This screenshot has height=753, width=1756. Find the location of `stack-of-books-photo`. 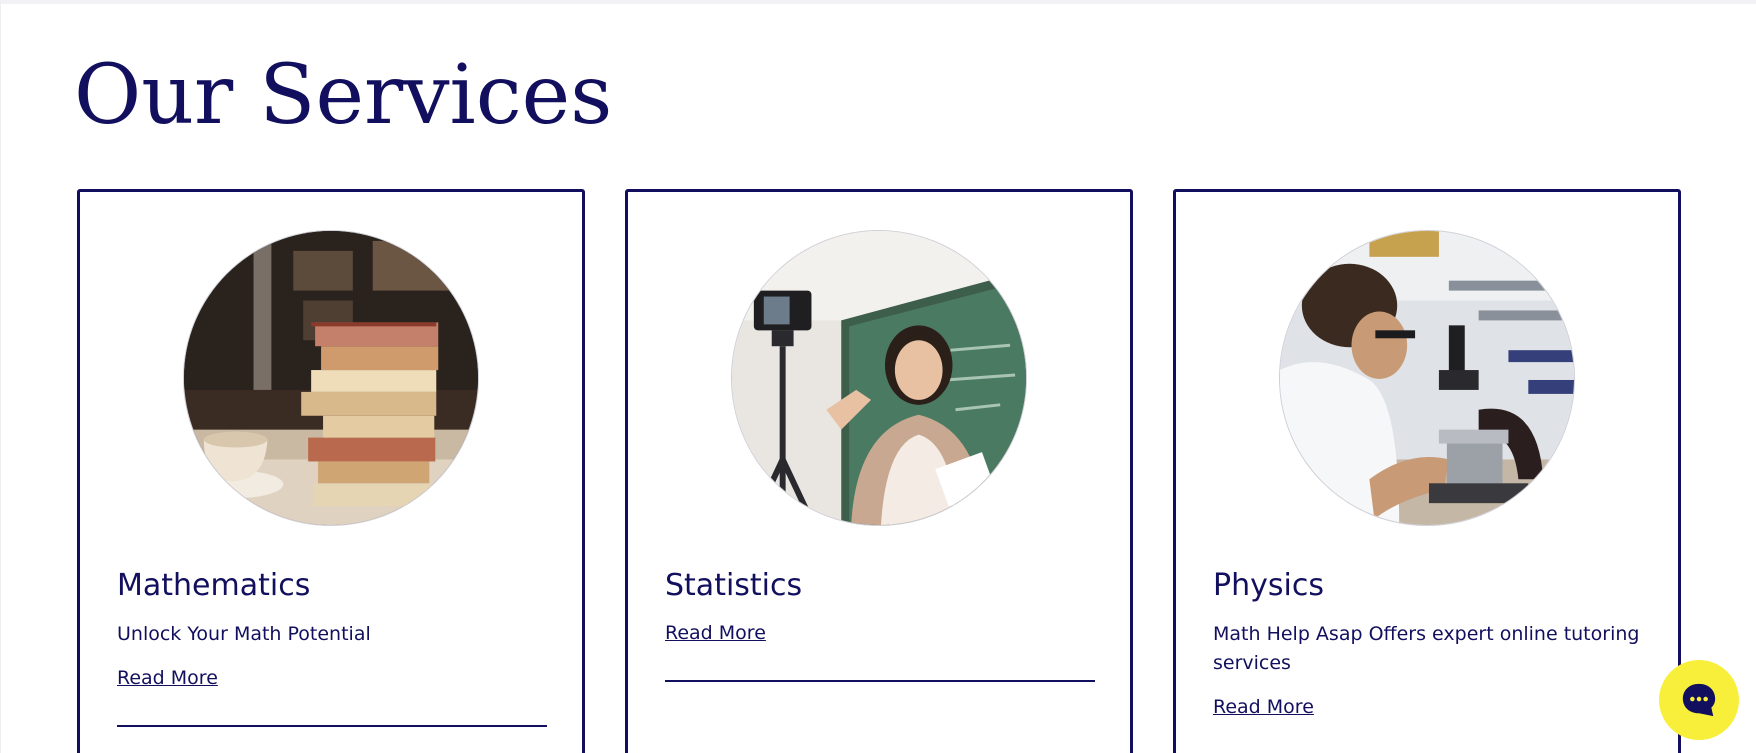

stack-of-books-photo is located at coordinates (331, 378).